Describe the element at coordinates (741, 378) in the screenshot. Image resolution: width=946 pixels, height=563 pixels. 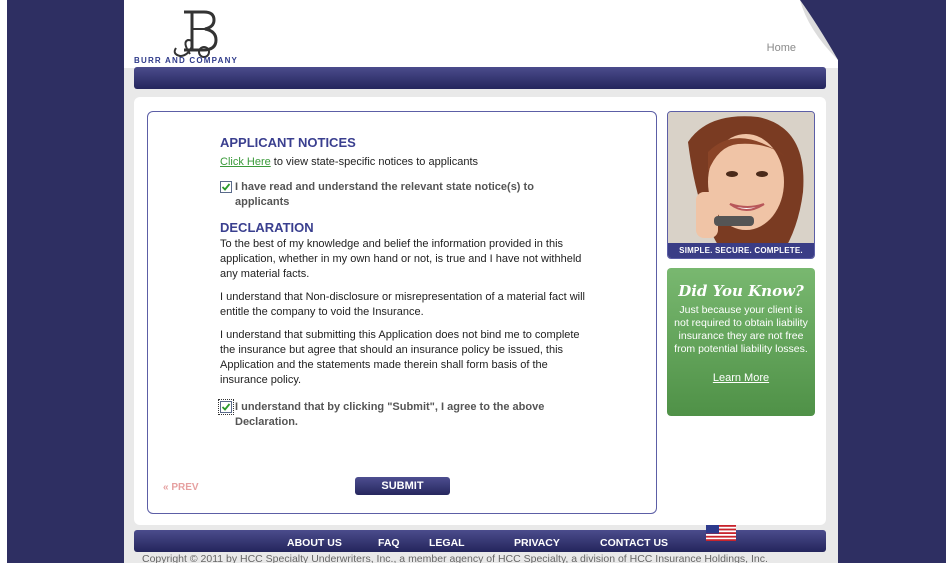
I see `learn-more-link: Learn More` at that location.